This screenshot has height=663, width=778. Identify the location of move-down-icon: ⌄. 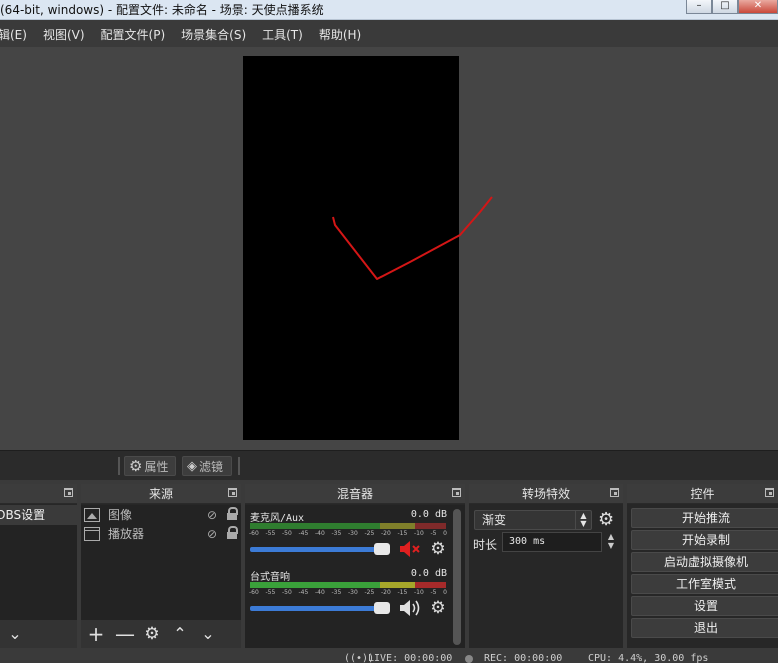
(208, 634).